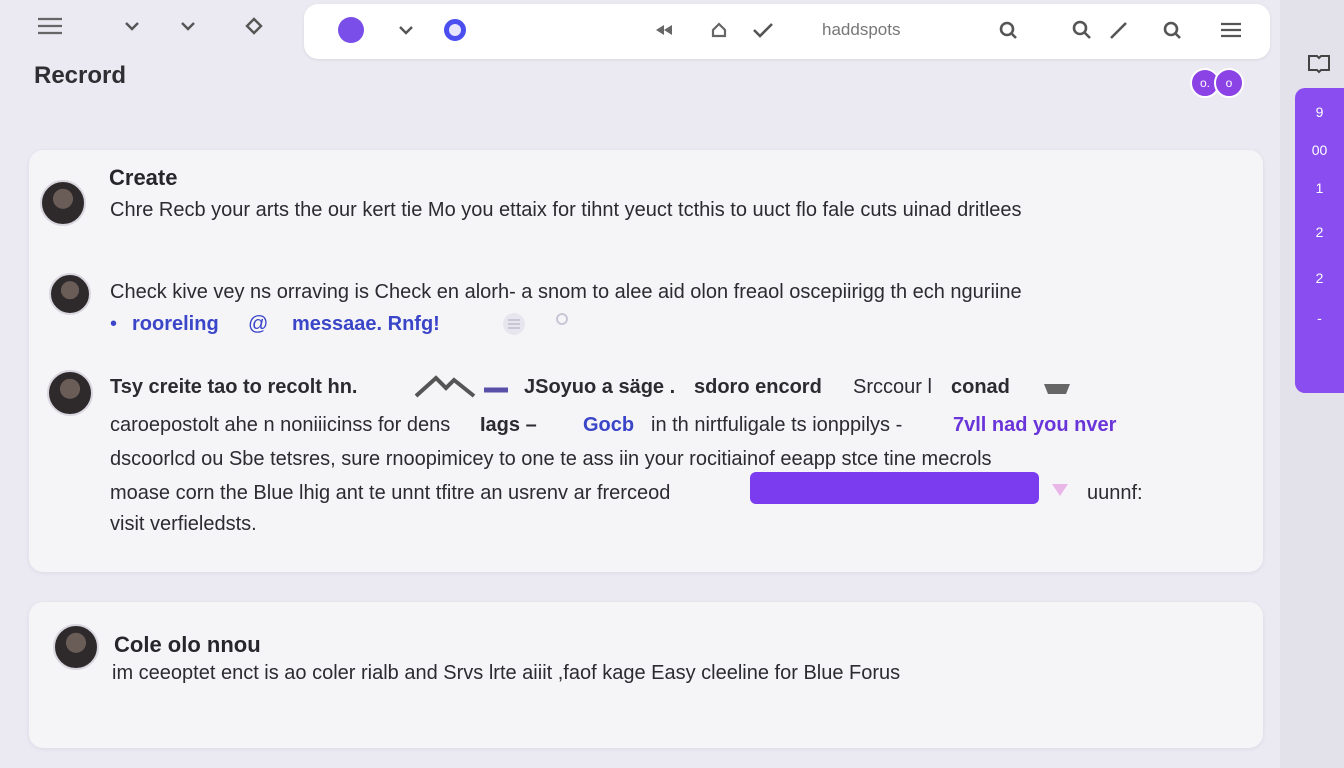 The width and height of the screenshot is (1344, 768). Describe the element at coordinates (514, 326) in the screenshot. I see `list-icon` at that location.